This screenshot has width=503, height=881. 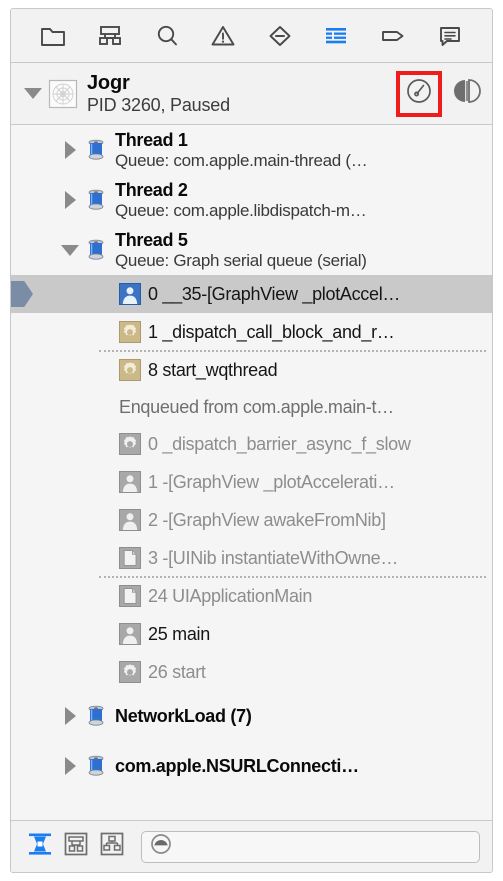 What do you see at coordinates (230, 595) in the screenshot?
I see `stack-frame-label: 24 UIApplicationMain` at bounding box center [230, 595].